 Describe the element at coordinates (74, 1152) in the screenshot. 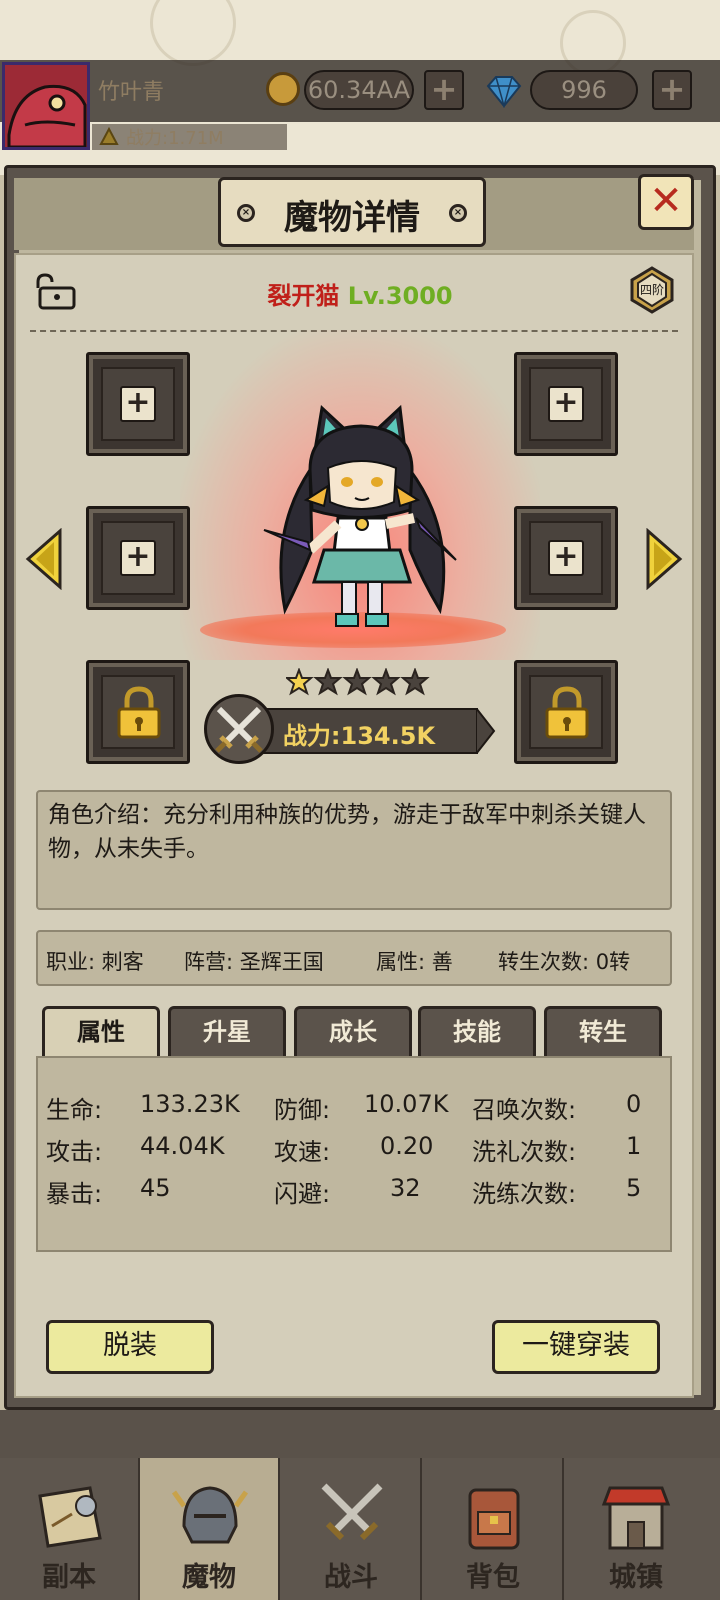

I see `stat-label: 攻击:` at that location.